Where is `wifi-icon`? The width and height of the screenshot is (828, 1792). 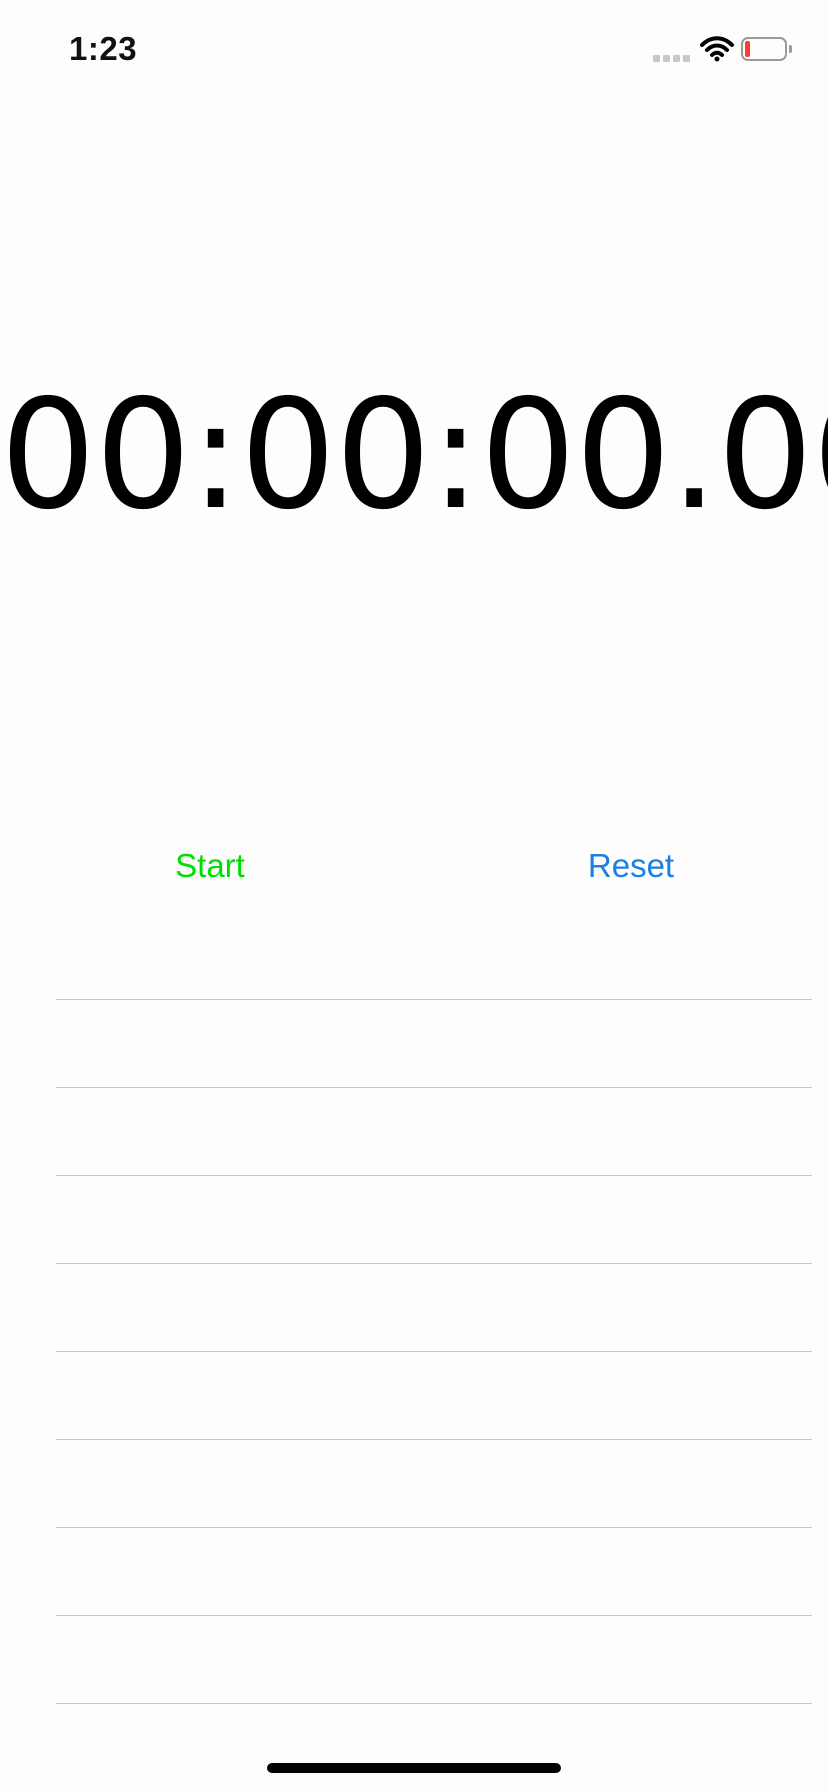 wifi-icon is located at coordinates (717, 49).